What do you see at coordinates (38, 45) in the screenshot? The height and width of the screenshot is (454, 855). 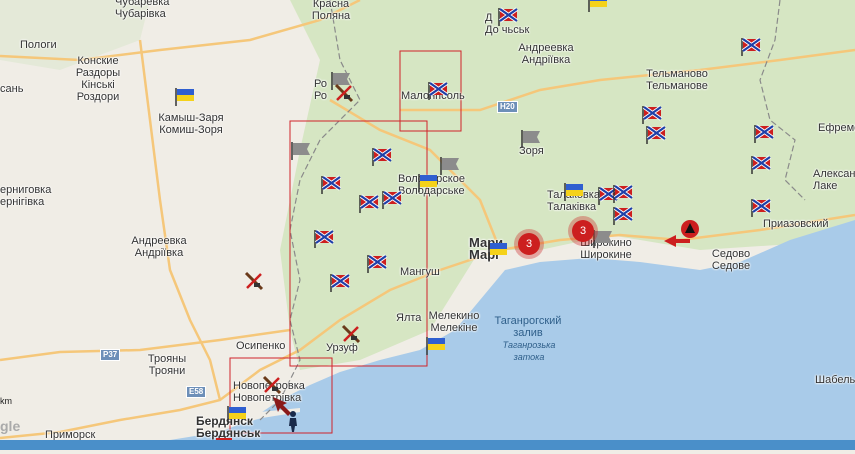 I see `place-polohi: Пологи` at bounding box center [38, 45].